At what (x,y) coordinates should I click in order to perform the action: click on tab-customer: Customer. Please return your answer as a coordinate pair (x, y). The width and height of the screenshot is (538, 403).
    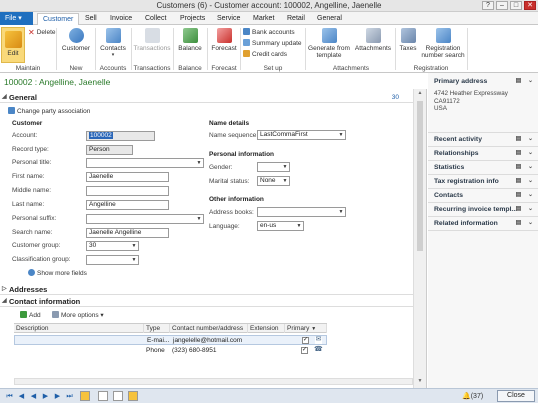
    Looking at the image, I should click on (58, 19).